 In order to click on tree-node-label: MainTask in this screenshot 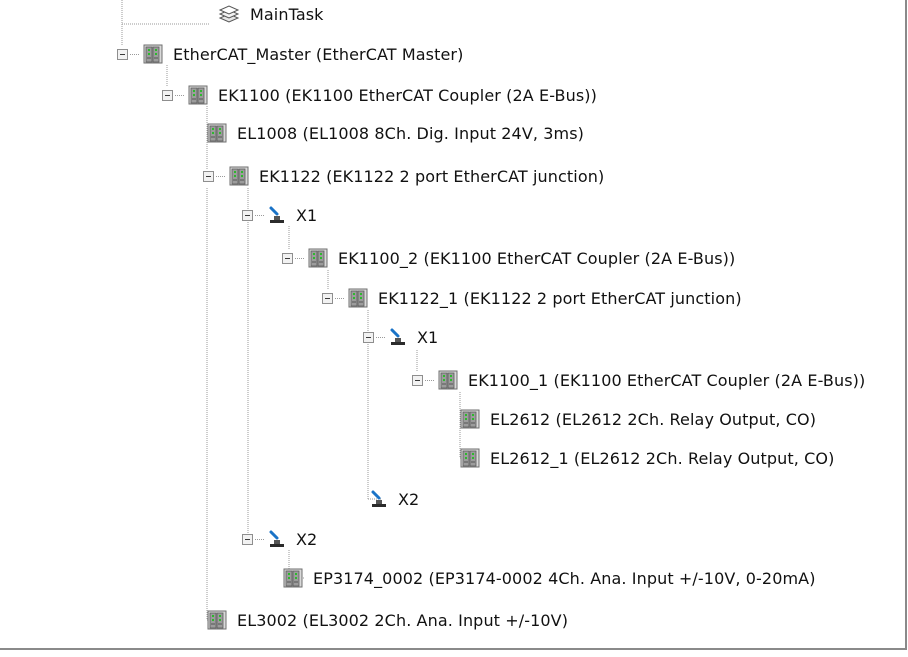, I will do `click(287, 14)`.